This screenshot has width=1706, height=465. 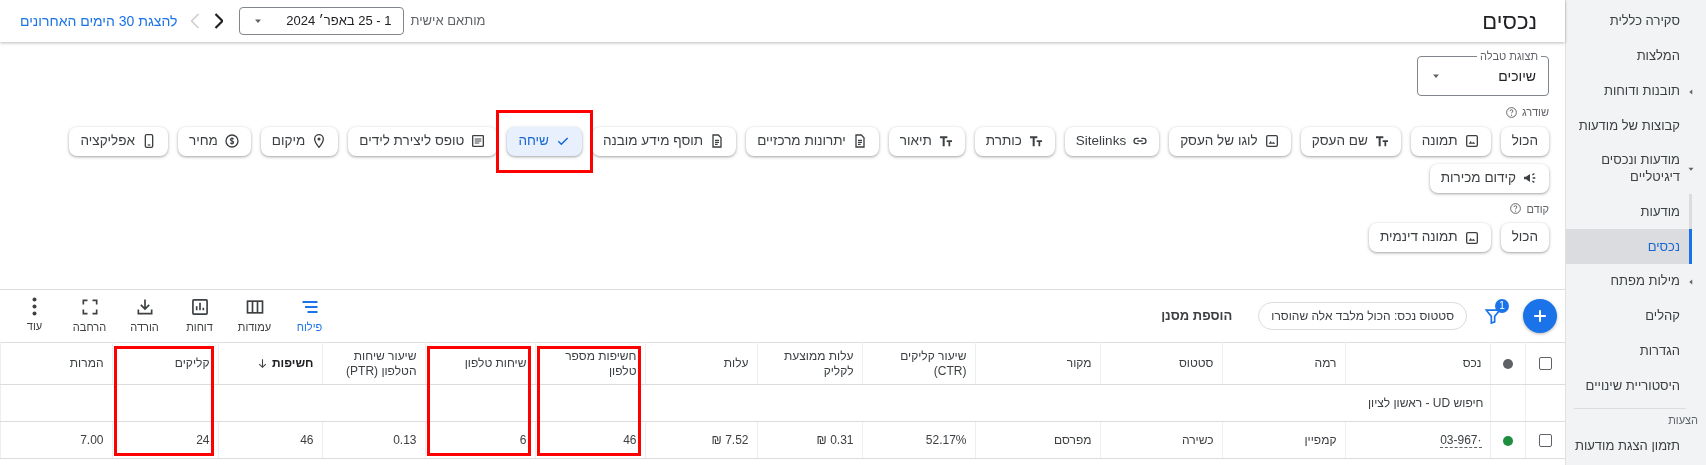 I want to click on section-heading: הצעות, so click(x=1683, y=420).